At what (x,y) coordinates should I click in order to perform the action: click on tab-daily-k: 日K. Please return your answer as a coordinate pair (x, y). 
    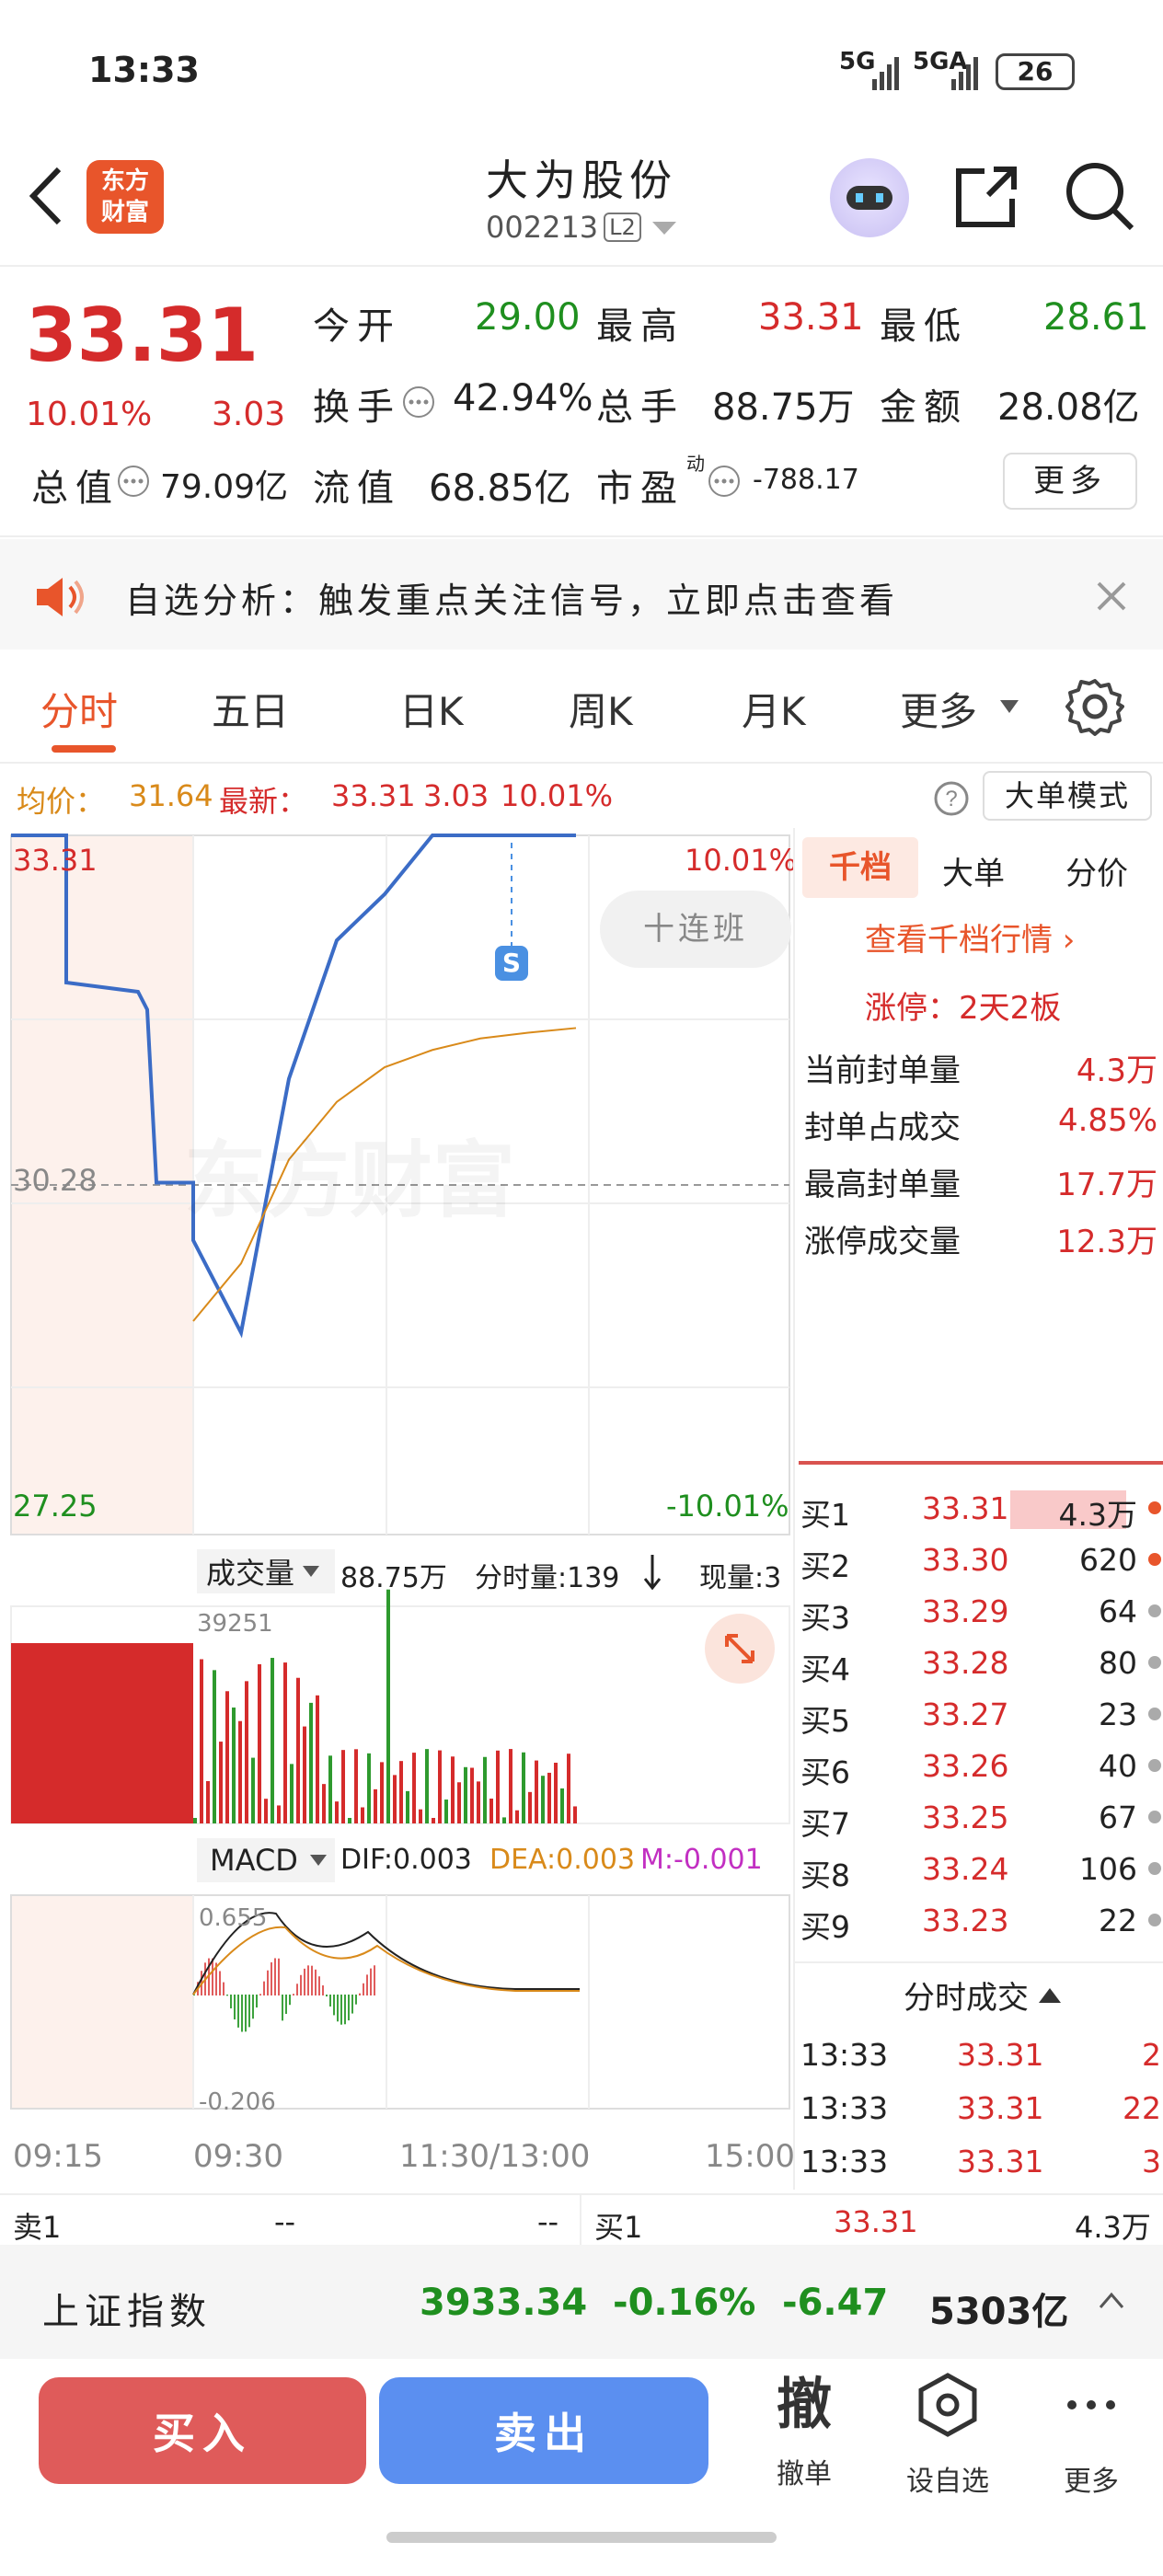
    Looking at the image, I should click on (432, 709).